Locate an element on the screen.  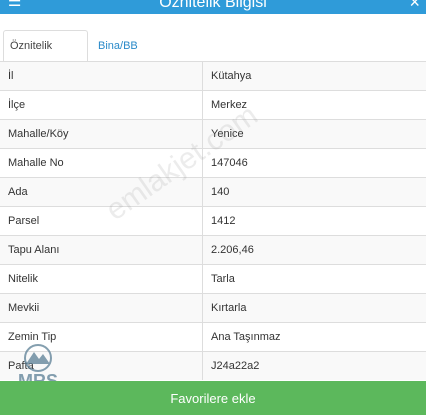
attribute-key: İlçe is located at coordinates (101, 105).